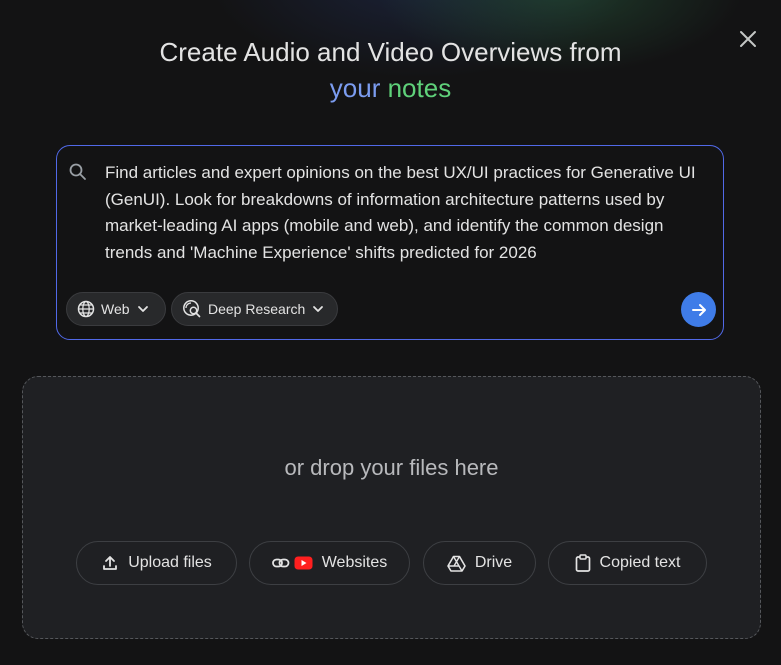 Image resolution: width=781 pixels, height=665 pixels. What do you see at coordinates (640, 562) in the screenshot?
I see `copied-text-label: Copied text` at bounding box center [640, 562].